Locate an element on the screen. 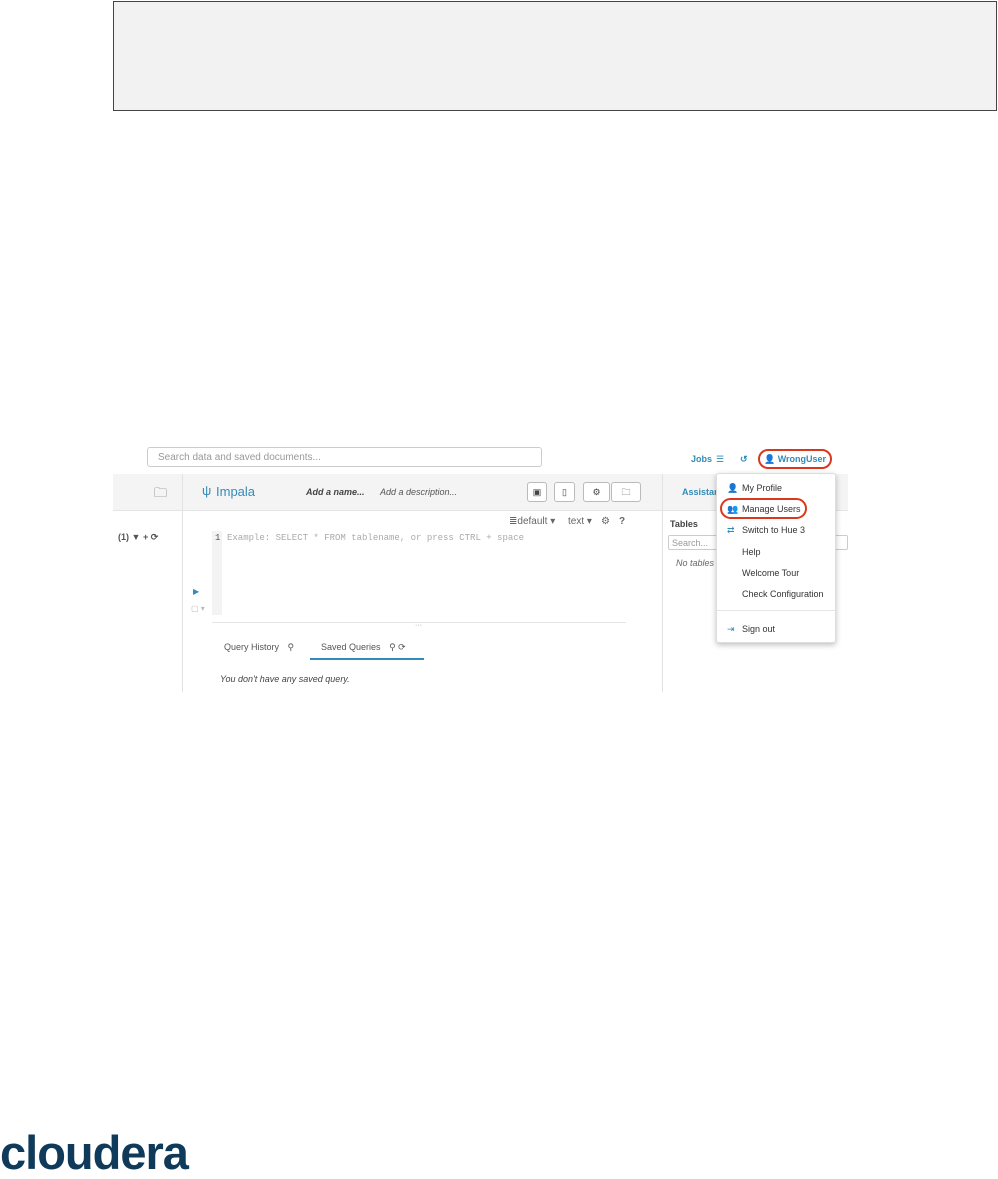 Image resolution: width=998 pixels, height=1179 pixels. exchange-icon: ⇄ is located at coordinates (731, 530).